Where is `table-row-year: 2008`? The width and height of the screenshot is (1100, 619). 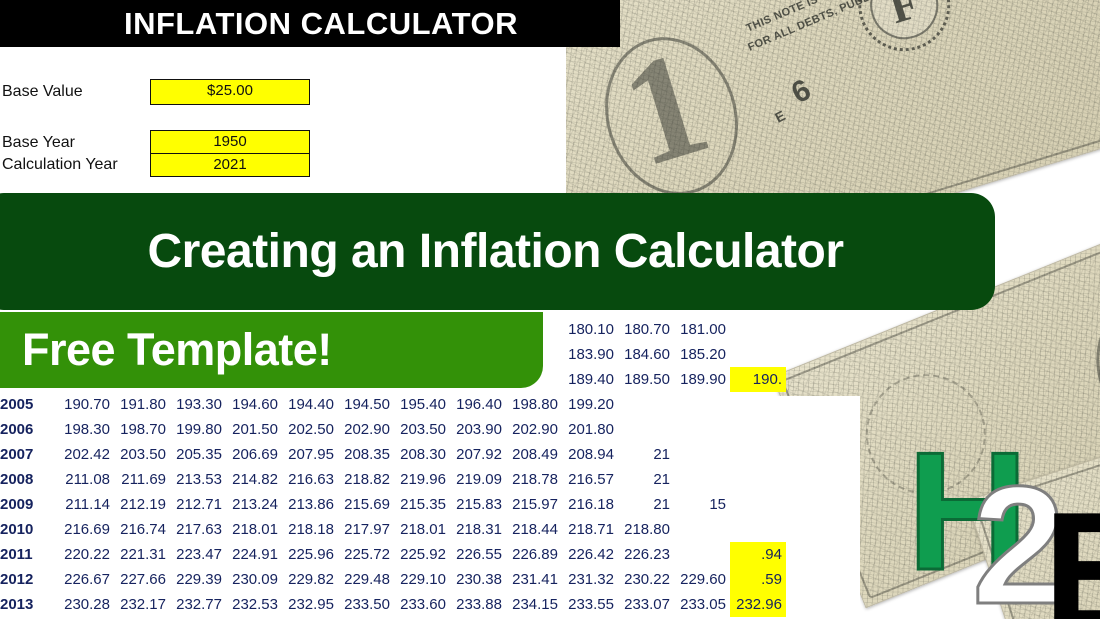
table-row-year: 2008 is located at coordinates (17, 479).